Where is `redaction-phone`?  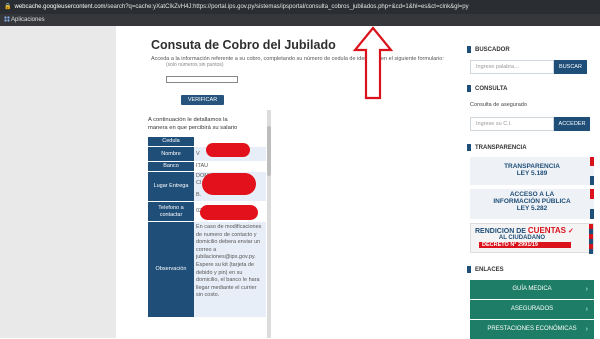
redaction-phone is located at coordinates (229, 212).